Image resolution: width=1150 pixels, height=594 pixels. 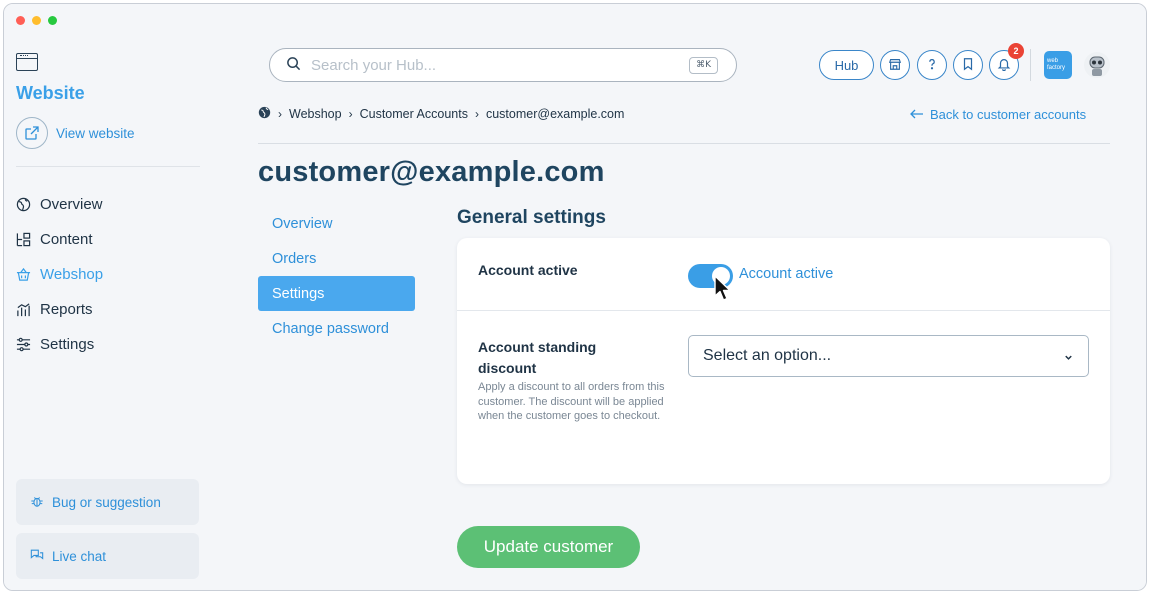 I want to click on discount-label: Account standing discount, so click(x=537, y=357).